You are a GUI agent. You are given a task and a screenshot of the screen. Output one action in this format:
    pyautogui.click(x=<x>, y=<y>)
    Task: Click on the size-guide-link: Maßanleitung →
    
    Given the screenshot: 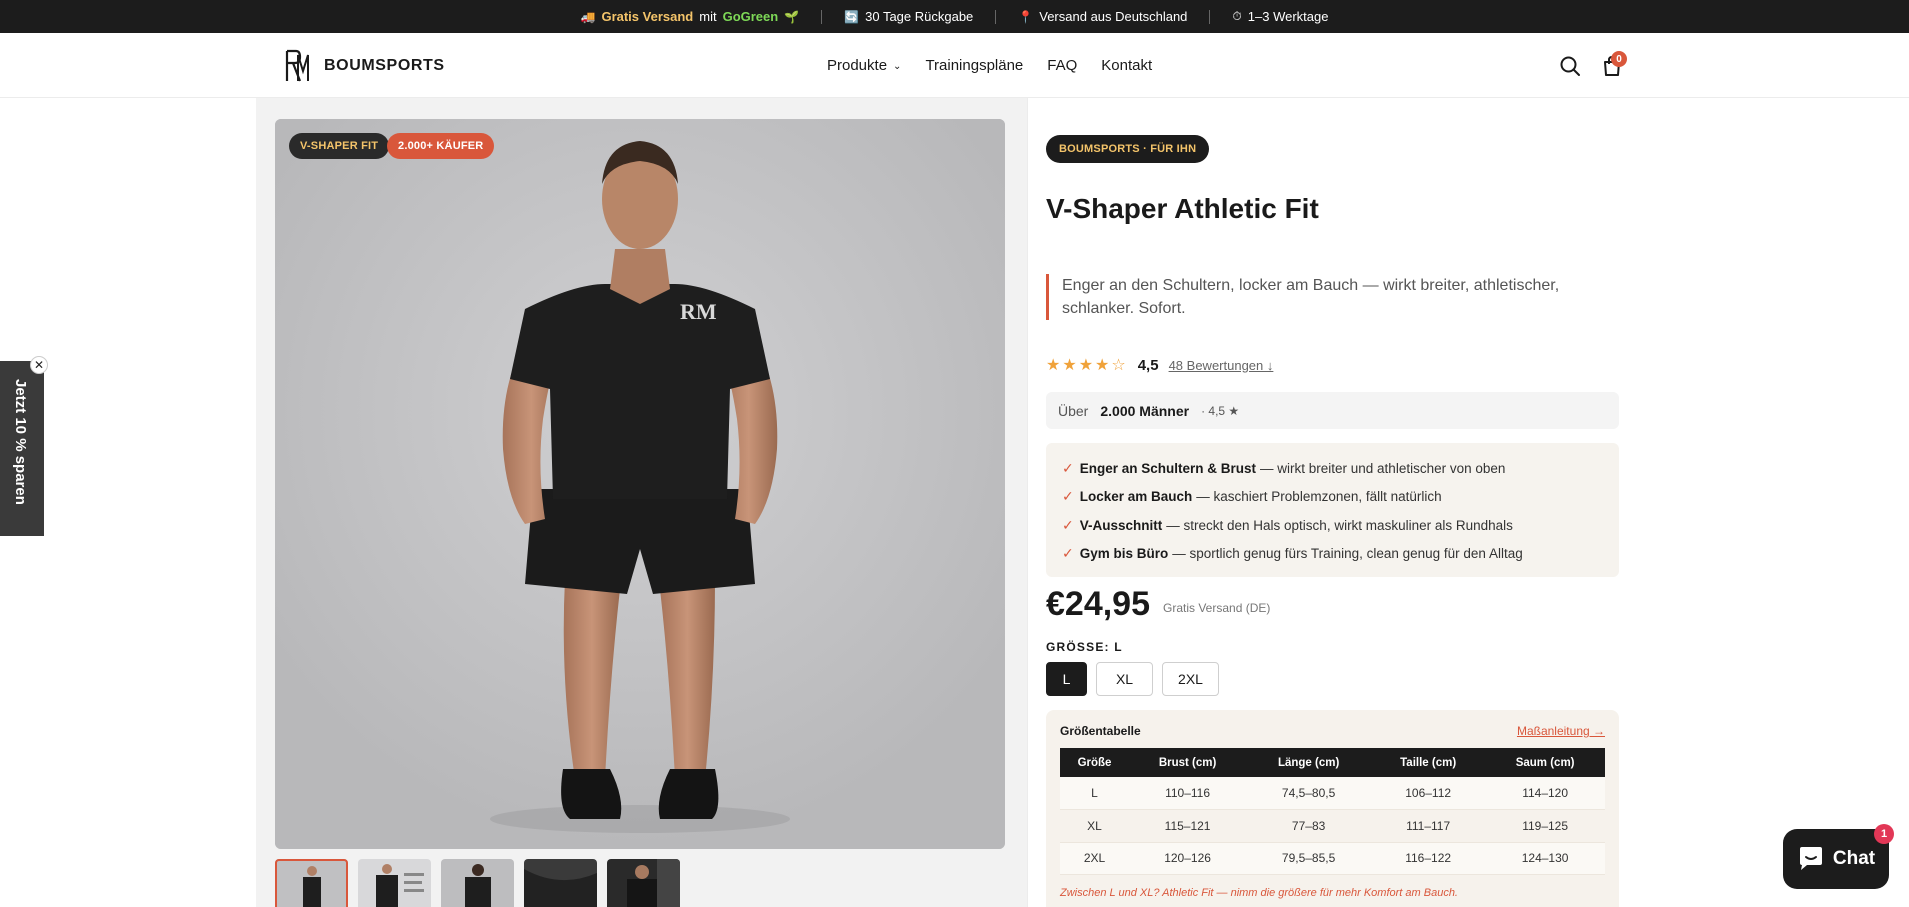 What is the action you would take?
    pyautogui.click(x=1561, y=731)
    